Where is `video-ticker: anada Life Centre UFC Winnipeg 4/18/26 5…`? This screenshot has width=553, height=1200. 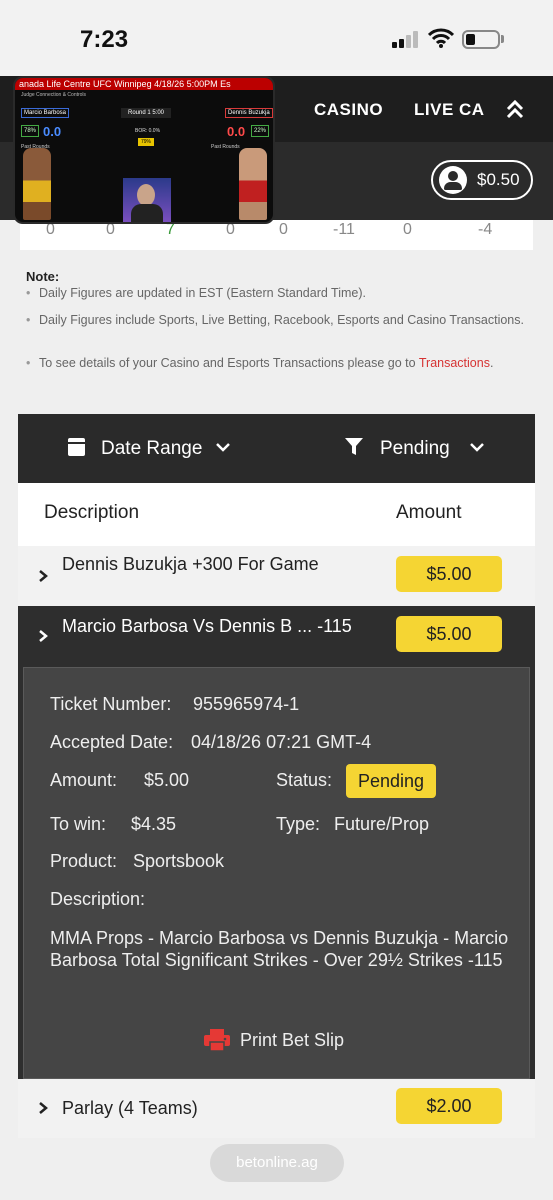
video-ticker: anada Life Centre UFC Winnipeg 4/18/26 5… is located at coordinates (144, 84).